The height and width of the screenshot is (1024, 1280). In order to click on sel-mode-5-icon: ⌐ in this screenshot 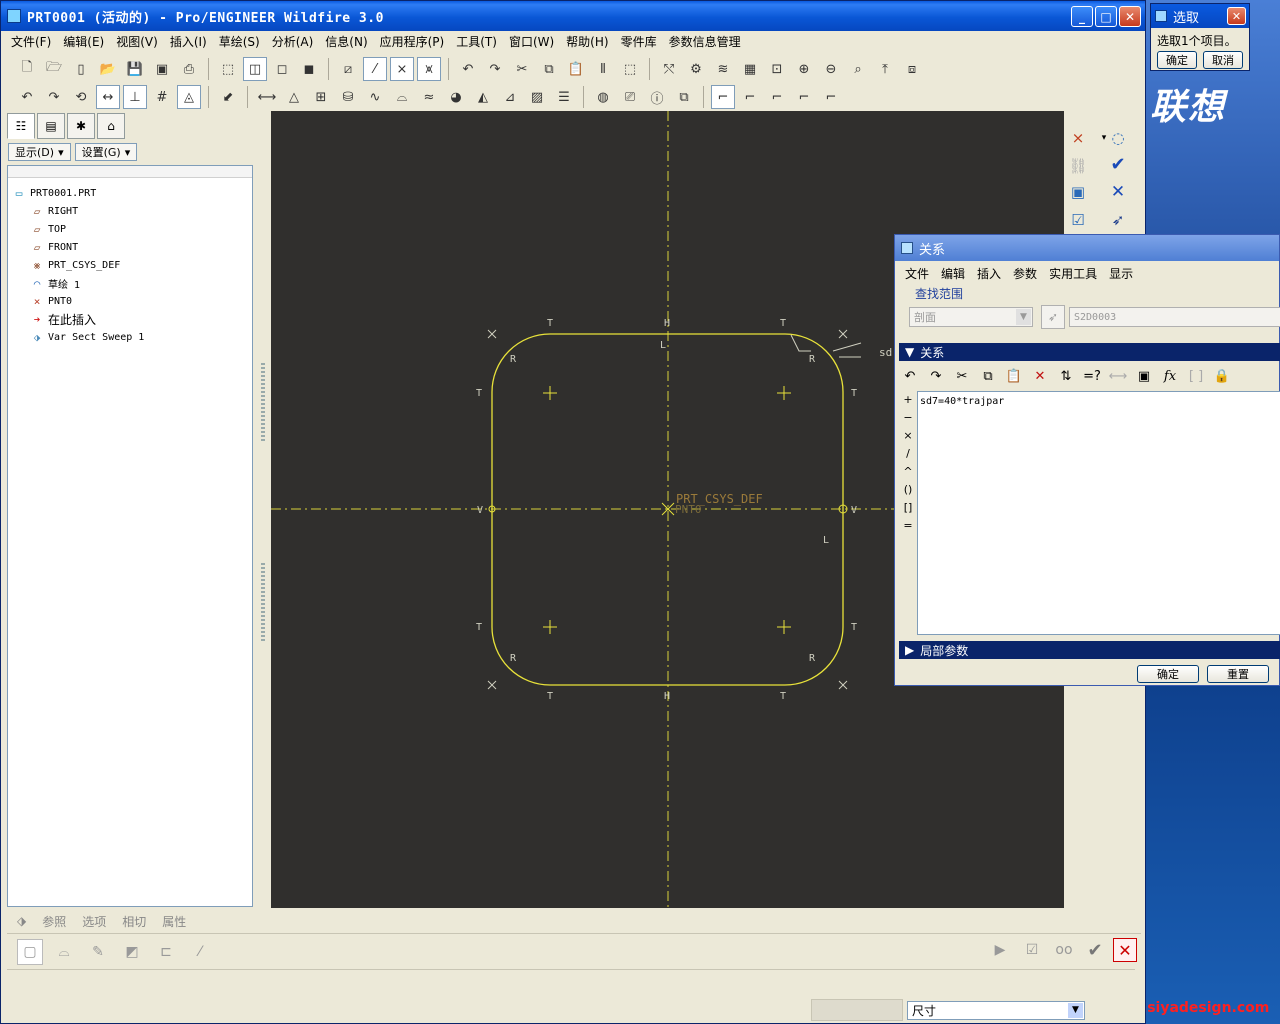, I will do `click(831, 97)`.